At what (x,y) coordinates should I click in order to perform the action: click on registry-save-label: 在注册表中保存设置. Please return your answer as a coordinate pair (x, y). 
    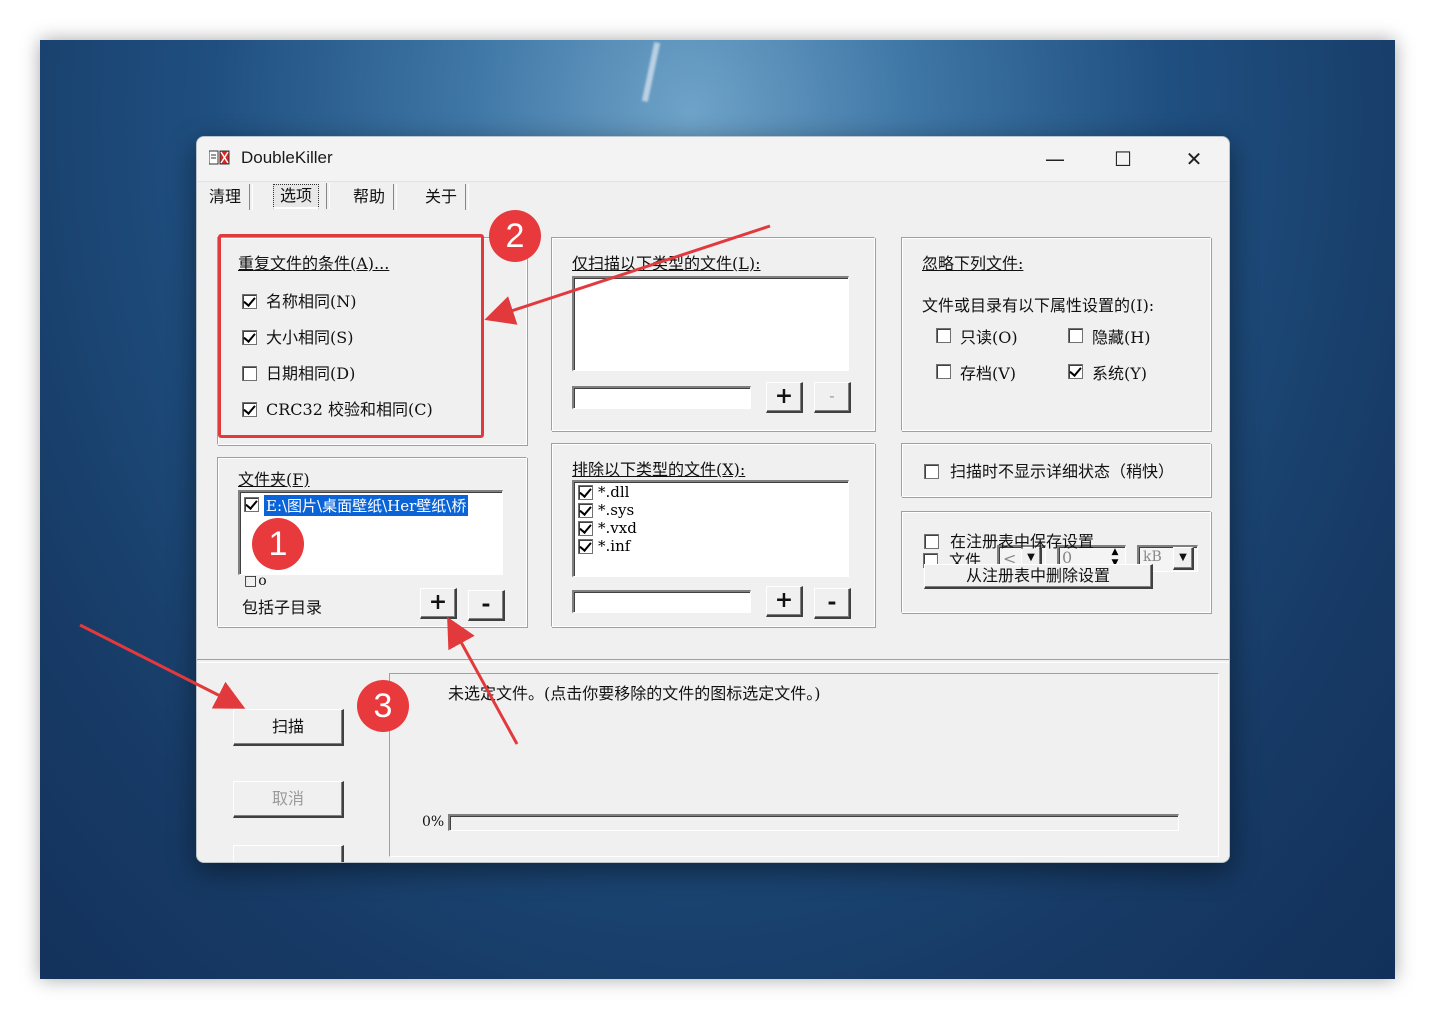
    Looking at the image, I should click on (1022, 541).